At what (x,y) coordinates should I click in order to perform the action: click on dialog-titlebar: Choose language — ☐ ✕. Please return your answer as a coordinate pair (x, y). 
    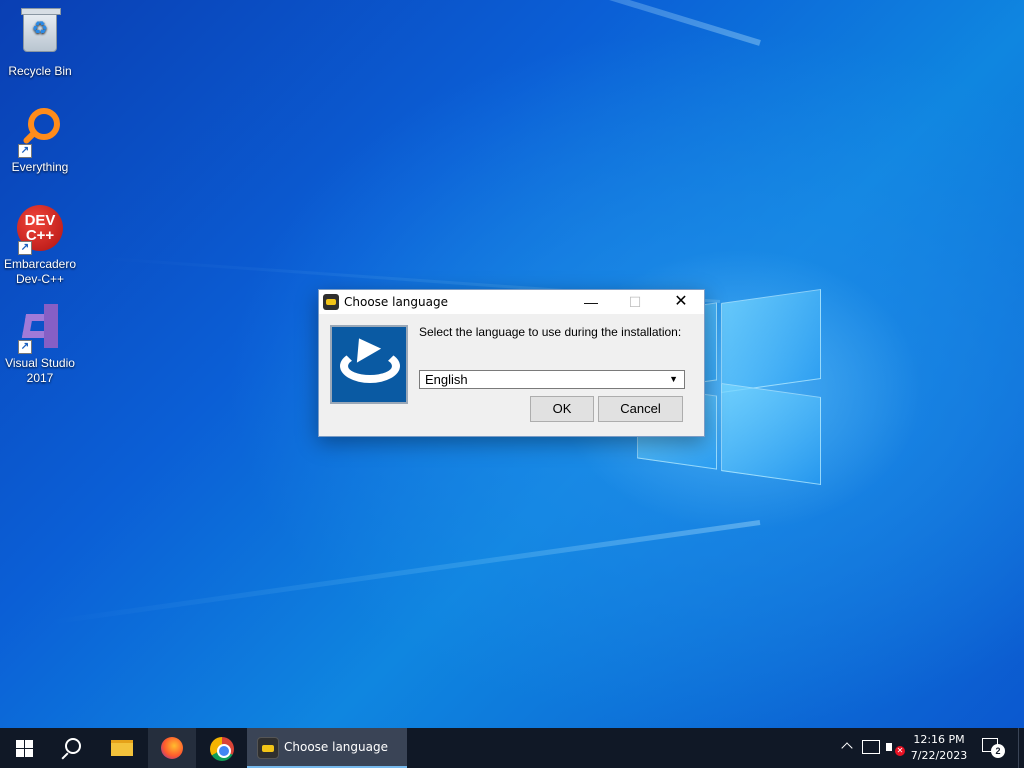
    Looking at the image, I should click on (511, 302).